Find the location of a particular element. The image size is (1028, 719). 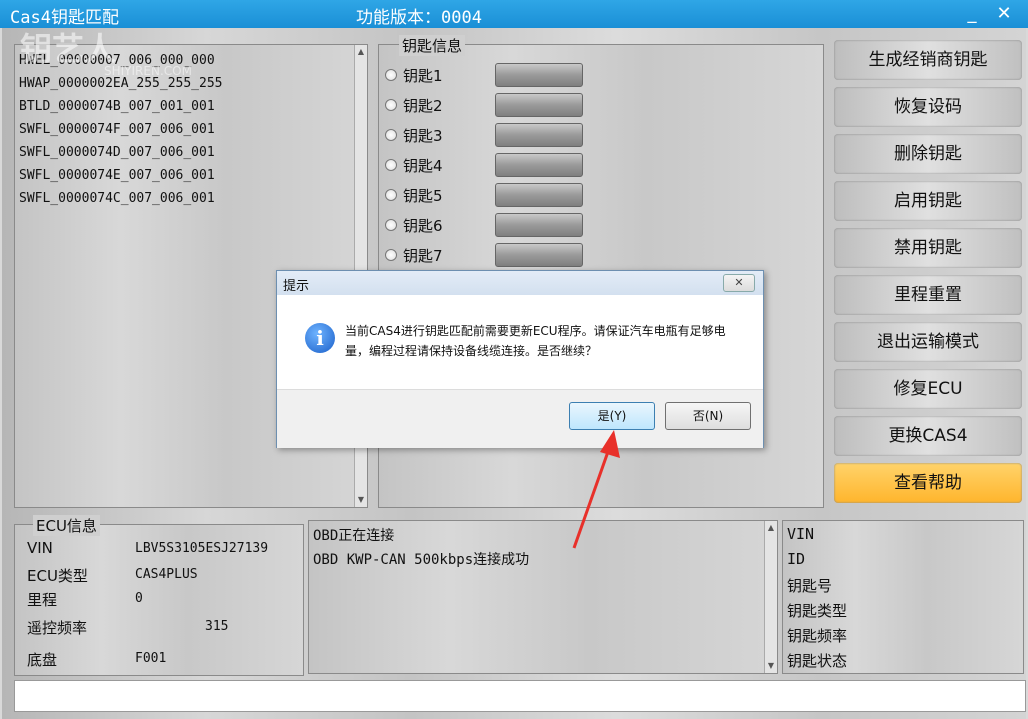

key-slot-row: 钥匙5 is located at coordinates (495, 195).